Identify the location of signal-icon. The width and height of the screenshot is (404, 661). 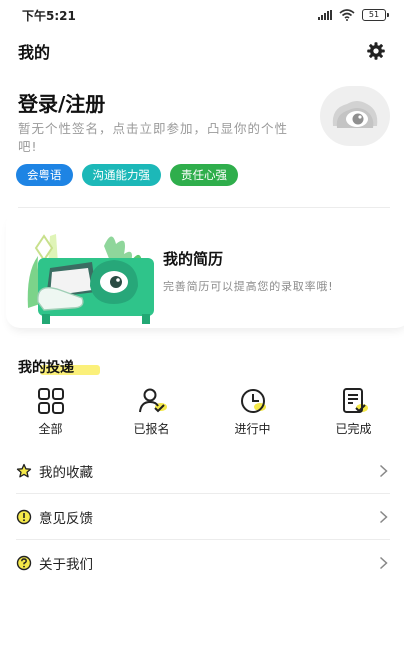
(325, 15).